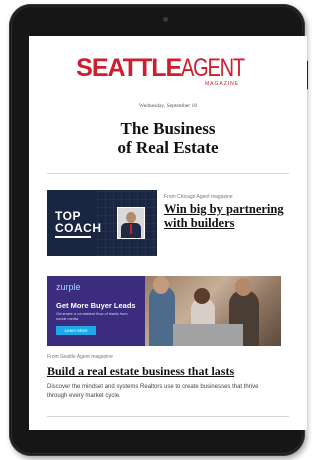  I want to click on ad-learn-more-button: Learn More, so click(76, 330).